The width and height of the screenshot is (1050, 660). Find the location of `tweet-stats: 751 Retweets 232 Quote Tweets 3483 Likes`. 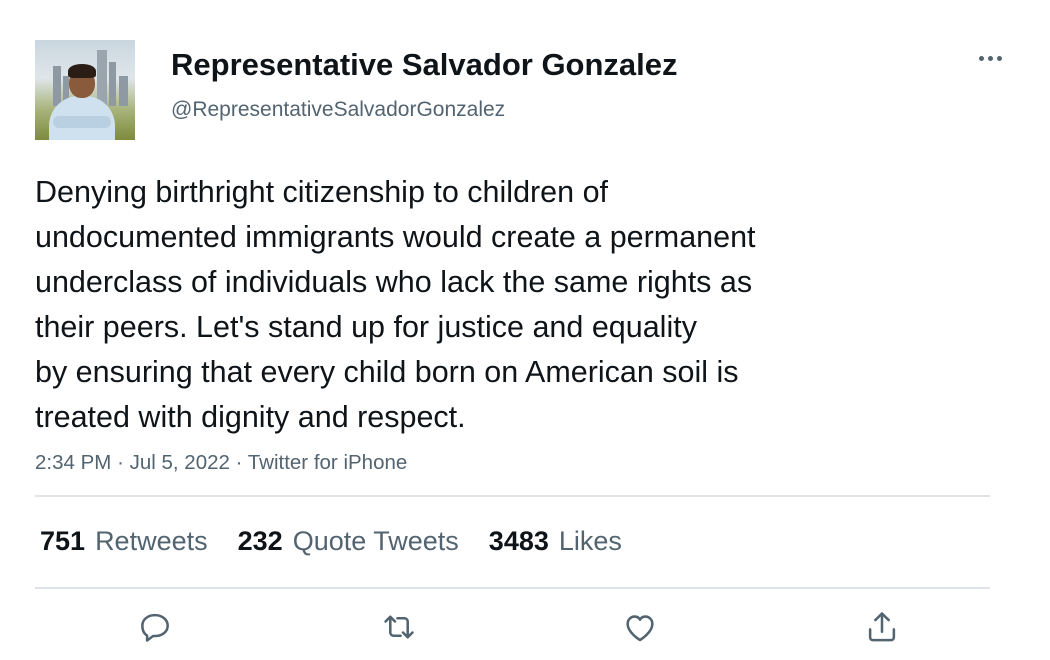

tweet-stats: 751 Retweets 232 Quote Tweets 3483 Likes is located at coordinates (331, 541).